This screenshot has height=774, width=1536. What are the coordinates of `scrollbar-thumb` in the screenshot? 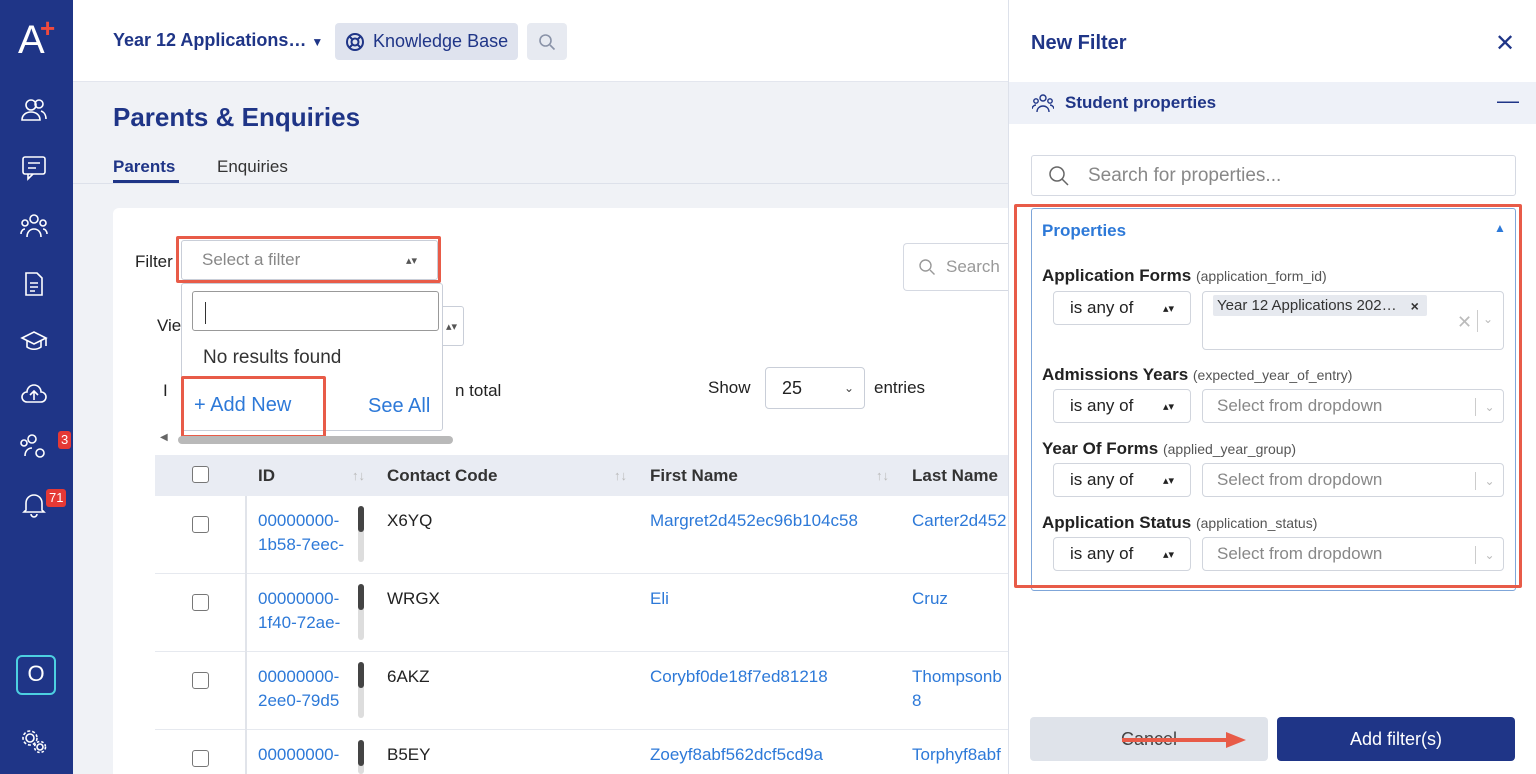 It's located at (315, 440).